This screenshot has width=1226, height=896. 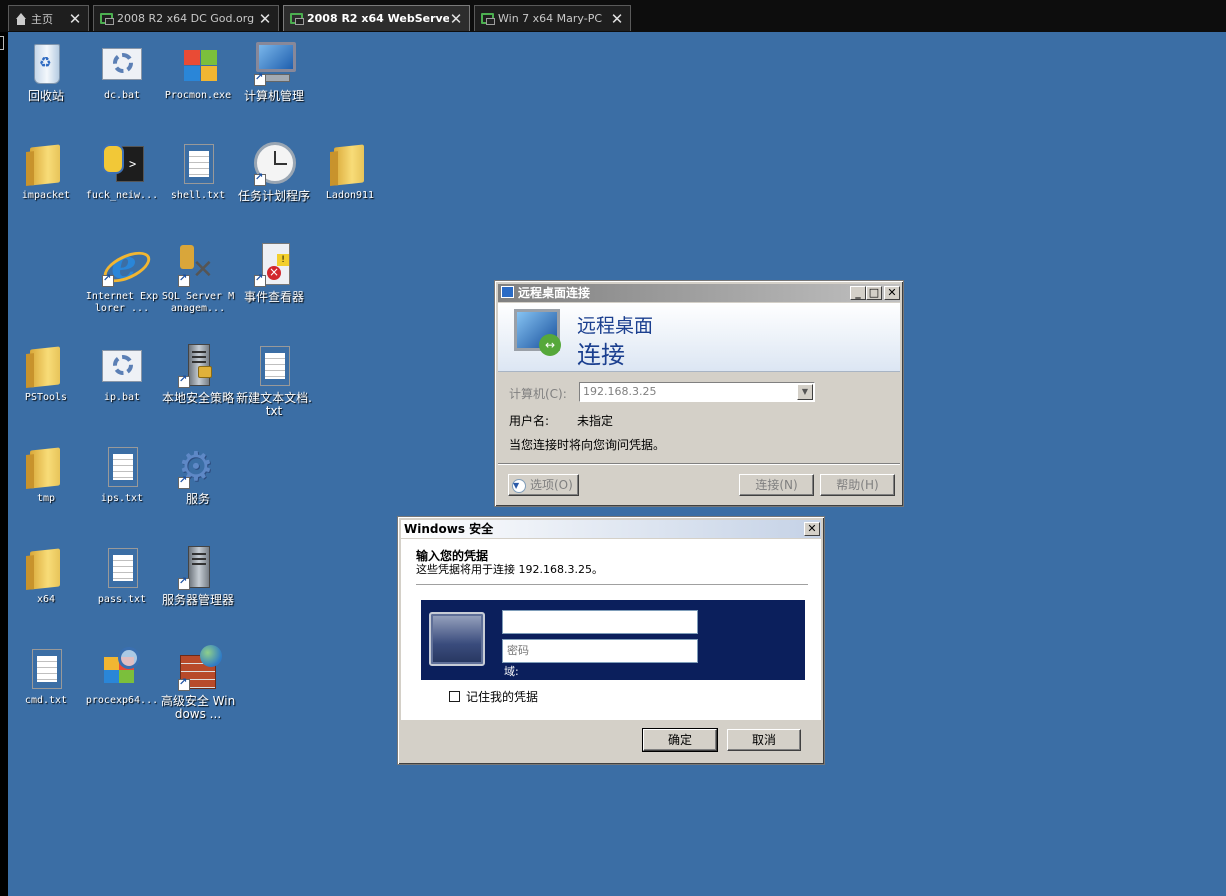 What do you see at coordinates (680, 740) in the screenshot?
I see `ok-button: 确定` at bounding box center [680, 740].